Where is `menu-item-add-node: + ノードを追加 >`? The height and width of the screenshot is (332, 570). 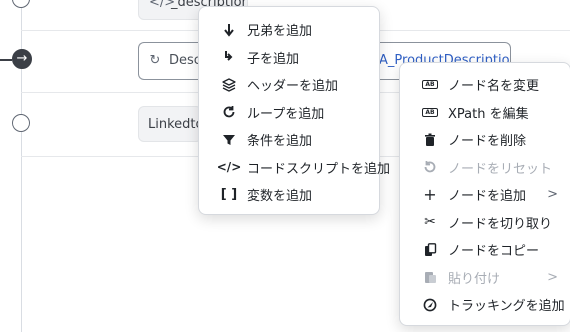
menu-item-add-node: + ノードを追加 > is located at coordinates (485, 195).